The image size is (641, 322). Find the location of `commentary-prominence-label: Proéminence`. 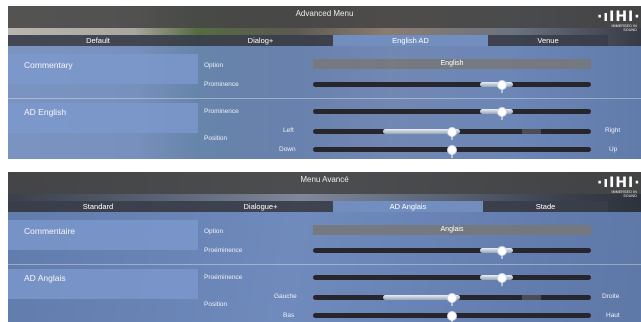

commentary-prominence-label: Proéminence is located at coordinates (223, 250).